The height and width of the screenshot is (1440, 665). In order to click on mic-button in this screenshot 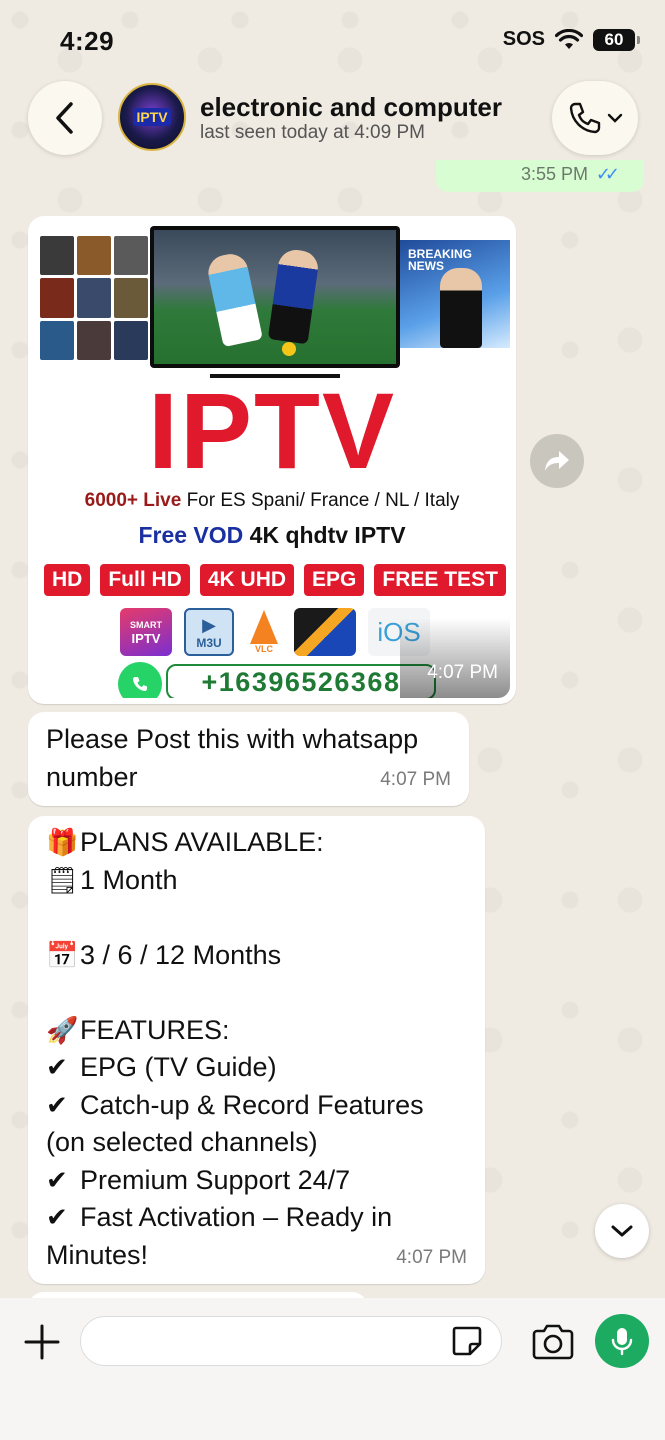, I will do `click(622, 1341)`.